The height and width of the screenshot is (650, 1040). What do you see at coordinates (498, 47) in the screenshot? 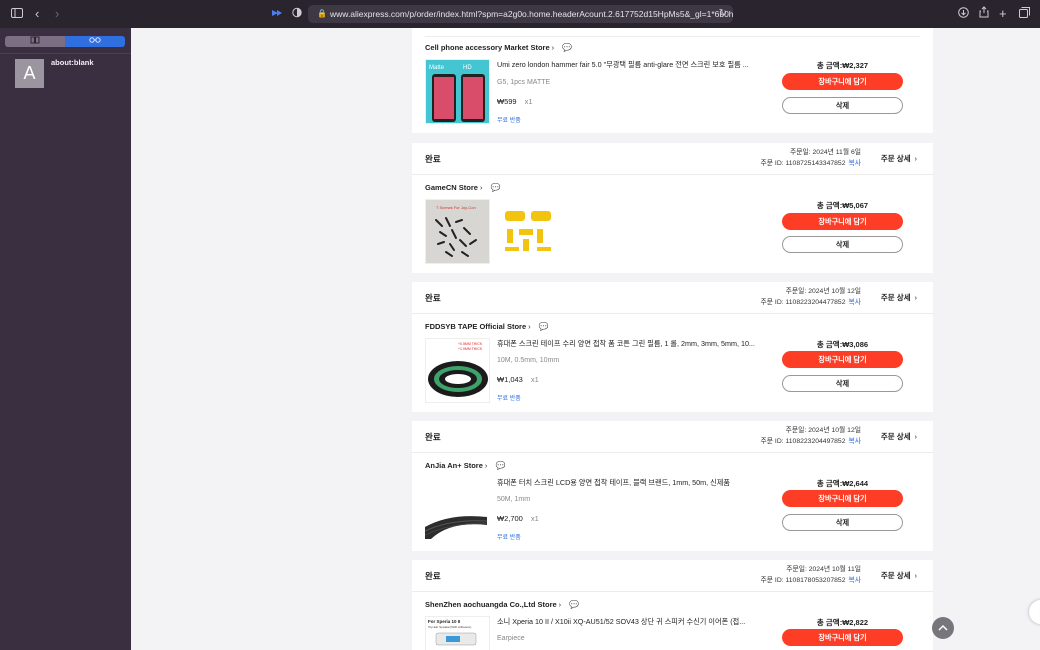
I see `store-name: Cell phone accessory Market Store › 💬` at bounding box center [498, 47].